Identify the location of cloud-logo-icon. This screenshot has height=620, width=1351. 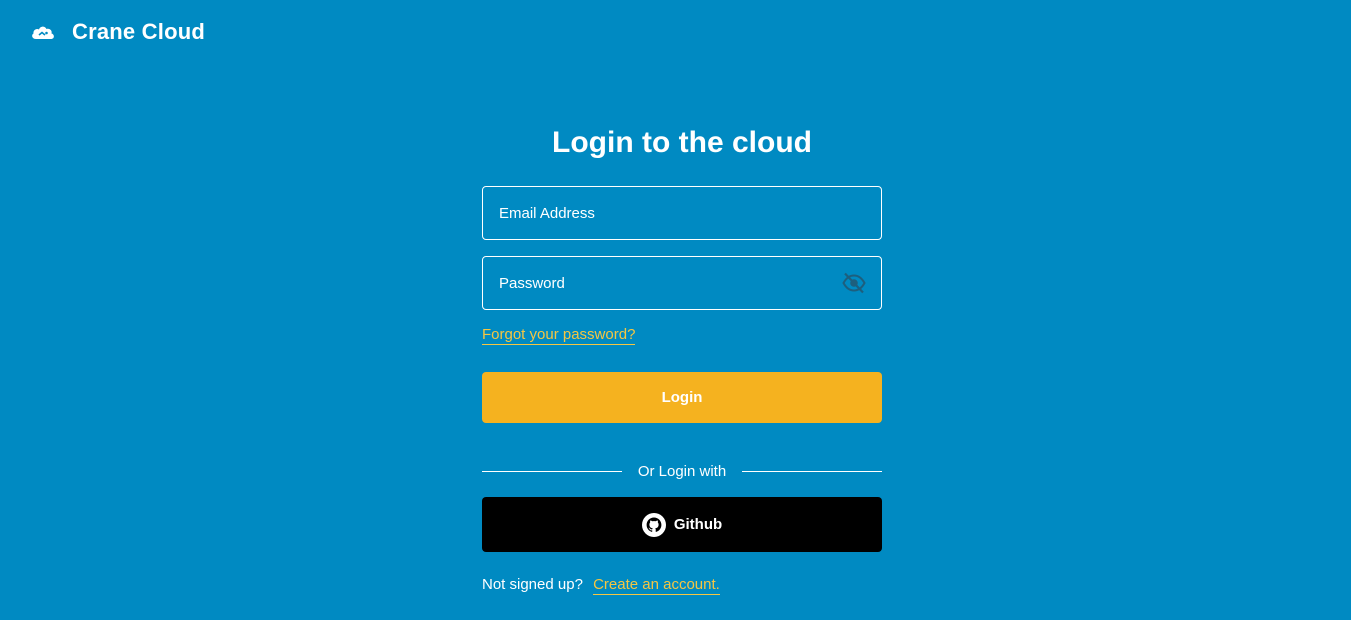
(43, 32).